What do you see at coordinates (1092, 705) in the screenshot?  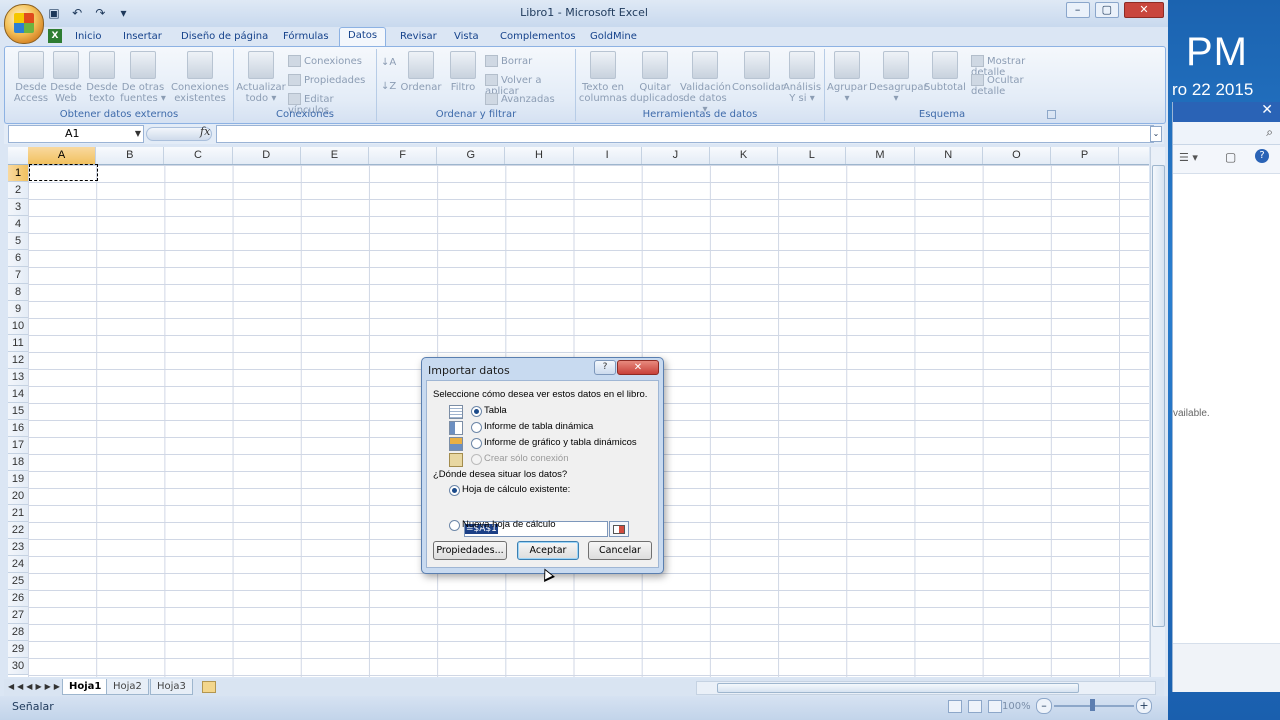 I see `zoom-slider-handle` at bounding box center [1092, 705].